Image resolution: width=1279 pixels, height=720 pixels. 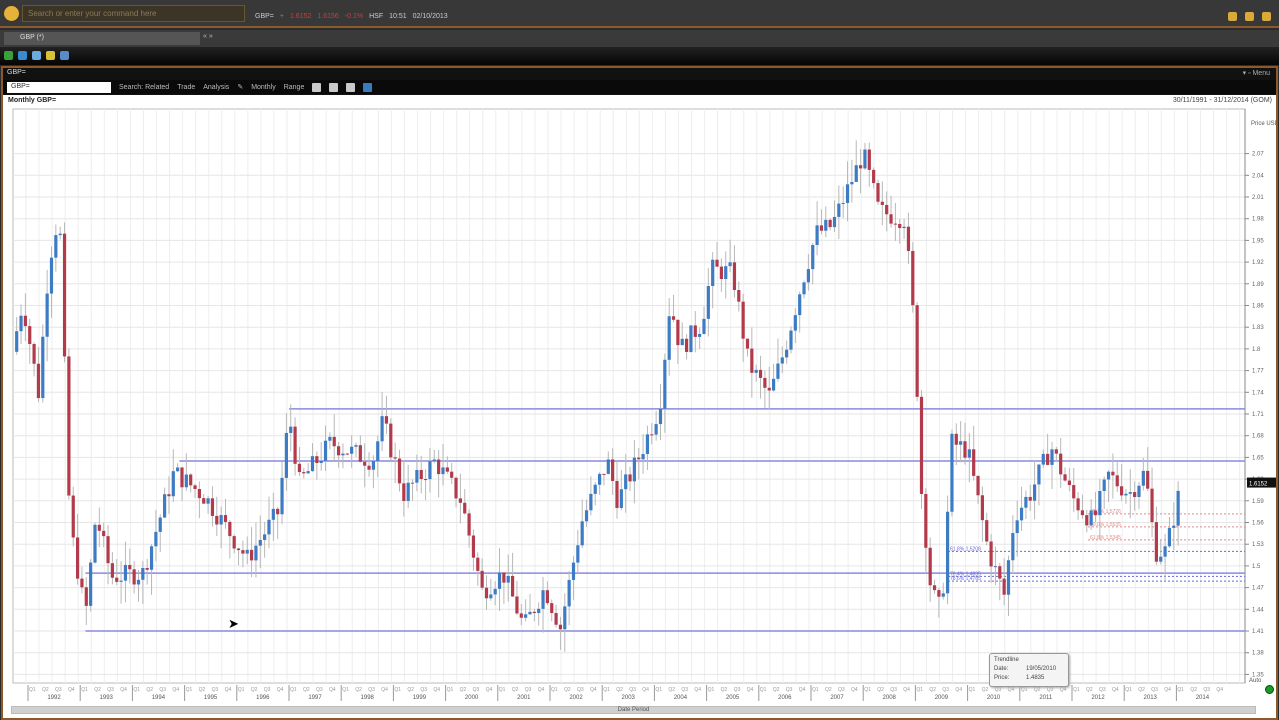 I want to click on window-controls: ▾ ▫ Menu, so click(x=1256, y=73).